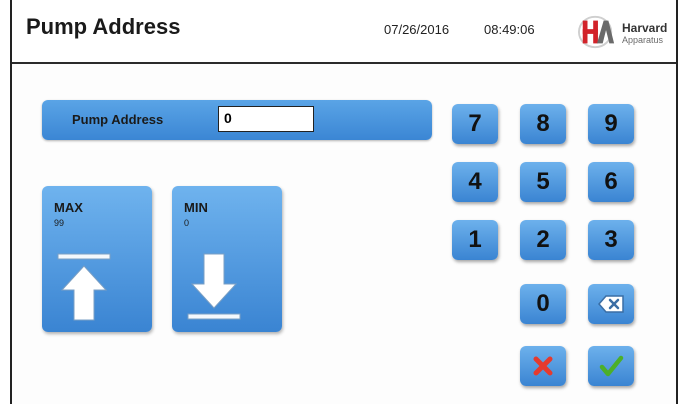  I want to click on min-value: 0, so click(187, 223).